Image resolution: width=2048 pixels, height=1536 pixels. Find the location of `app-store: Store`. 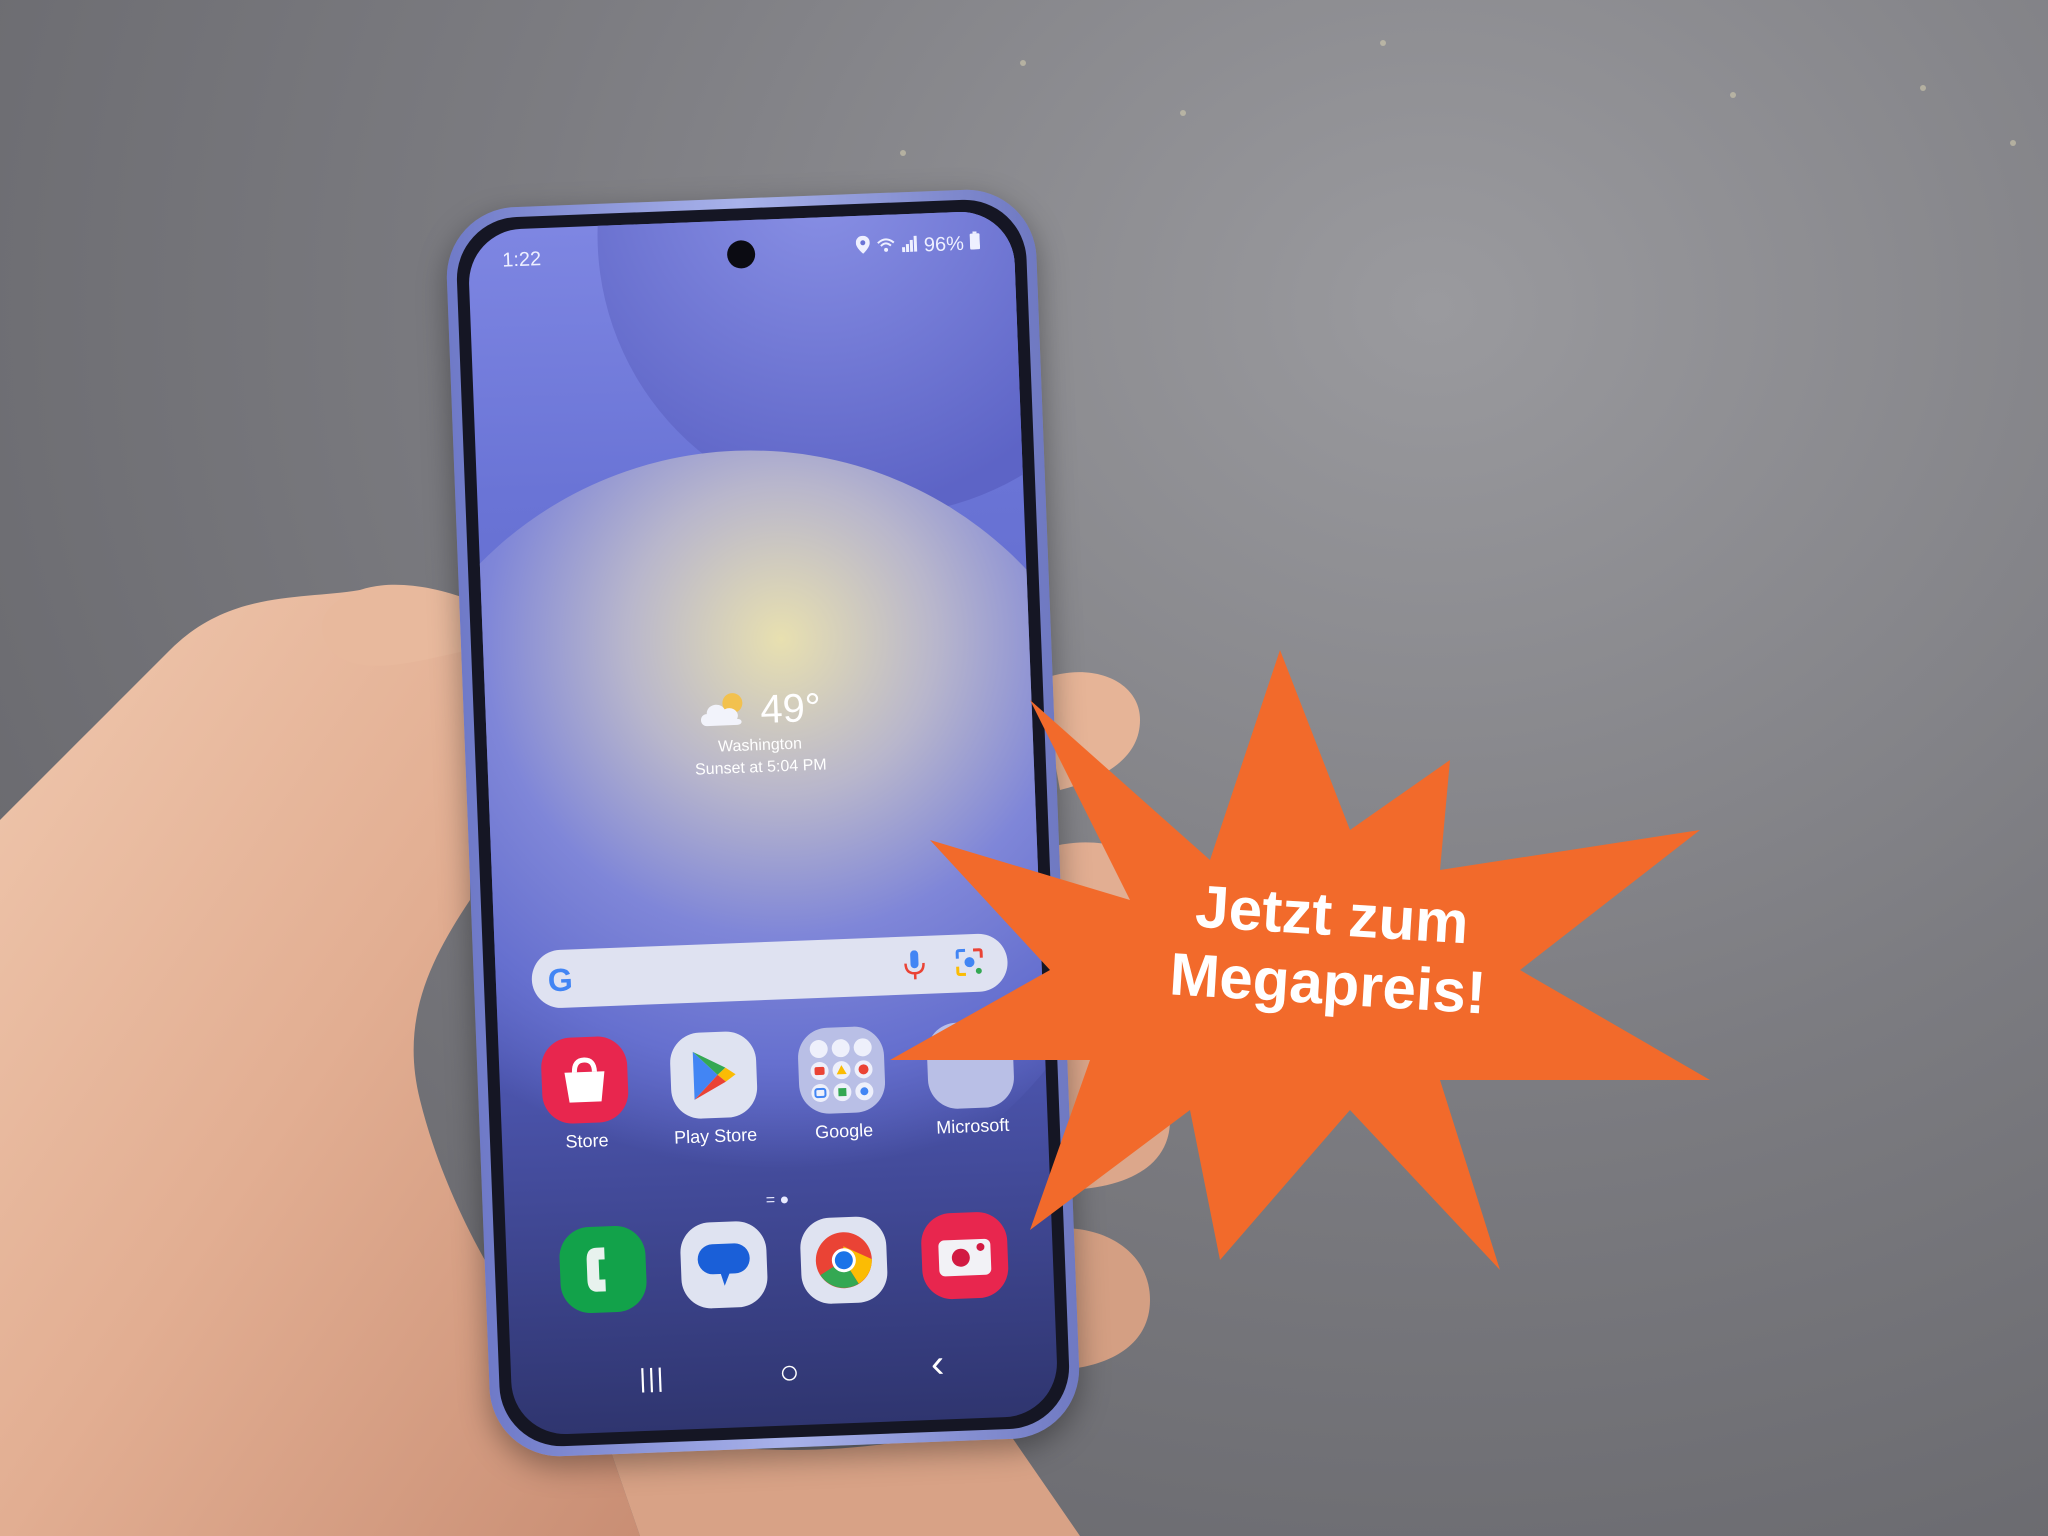

app-store: Store is located at coordinates (585, 1094).